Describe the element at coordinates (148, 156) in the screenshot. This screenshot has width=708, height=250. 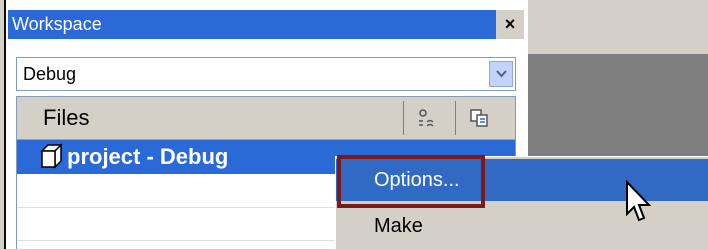
I see `project-label: project - Debug` at that location.